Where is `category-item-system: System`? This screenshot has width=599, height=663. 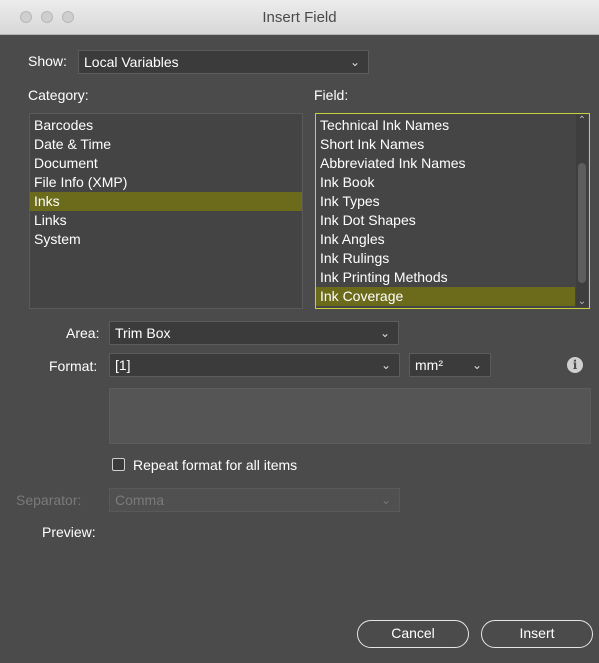
category-item-system: System is located at coordinates (166, 239).